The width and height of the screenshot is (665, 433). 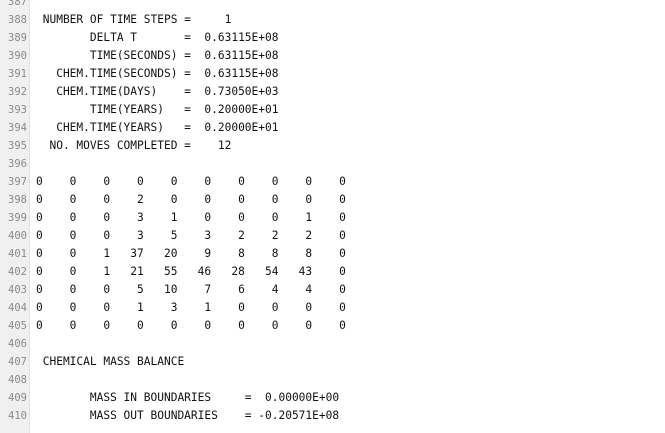 What do you see at coordinates (332, 362) in the screenshot?
I see `editor-line: 407 CHEMICAL MASS BALANCE` at bounding box center [332, 362].